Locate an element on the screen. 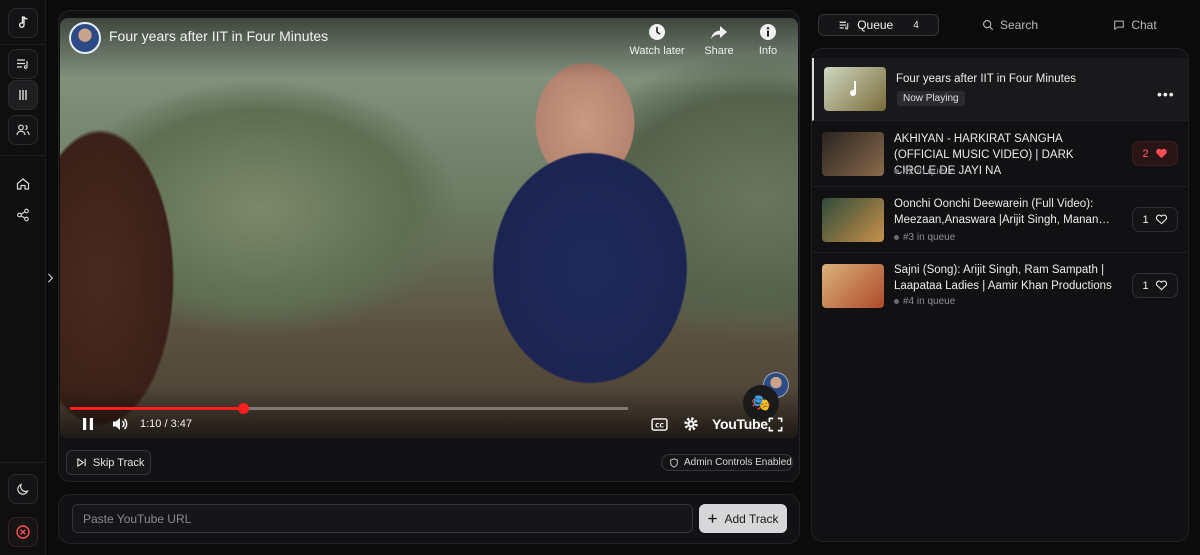 This screenshot has width=1200, height=555. tab-search-label: Search is located at coordinates (1019, 25).